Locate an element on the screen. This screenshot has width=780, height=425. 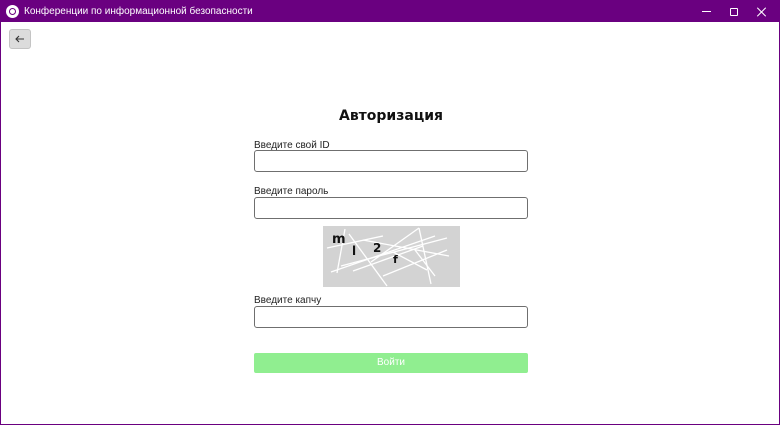
app-logo-icon is located at coordinates (12, 11).